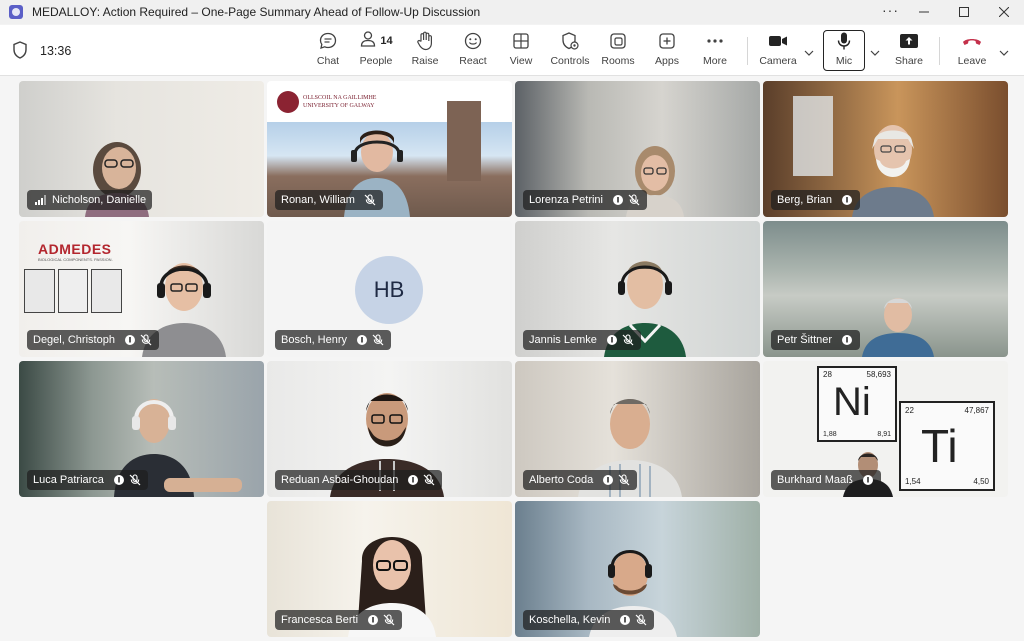 This screenshot has height=641, width=1024. I want to click on shield-gear-icon, so click(570, 41).